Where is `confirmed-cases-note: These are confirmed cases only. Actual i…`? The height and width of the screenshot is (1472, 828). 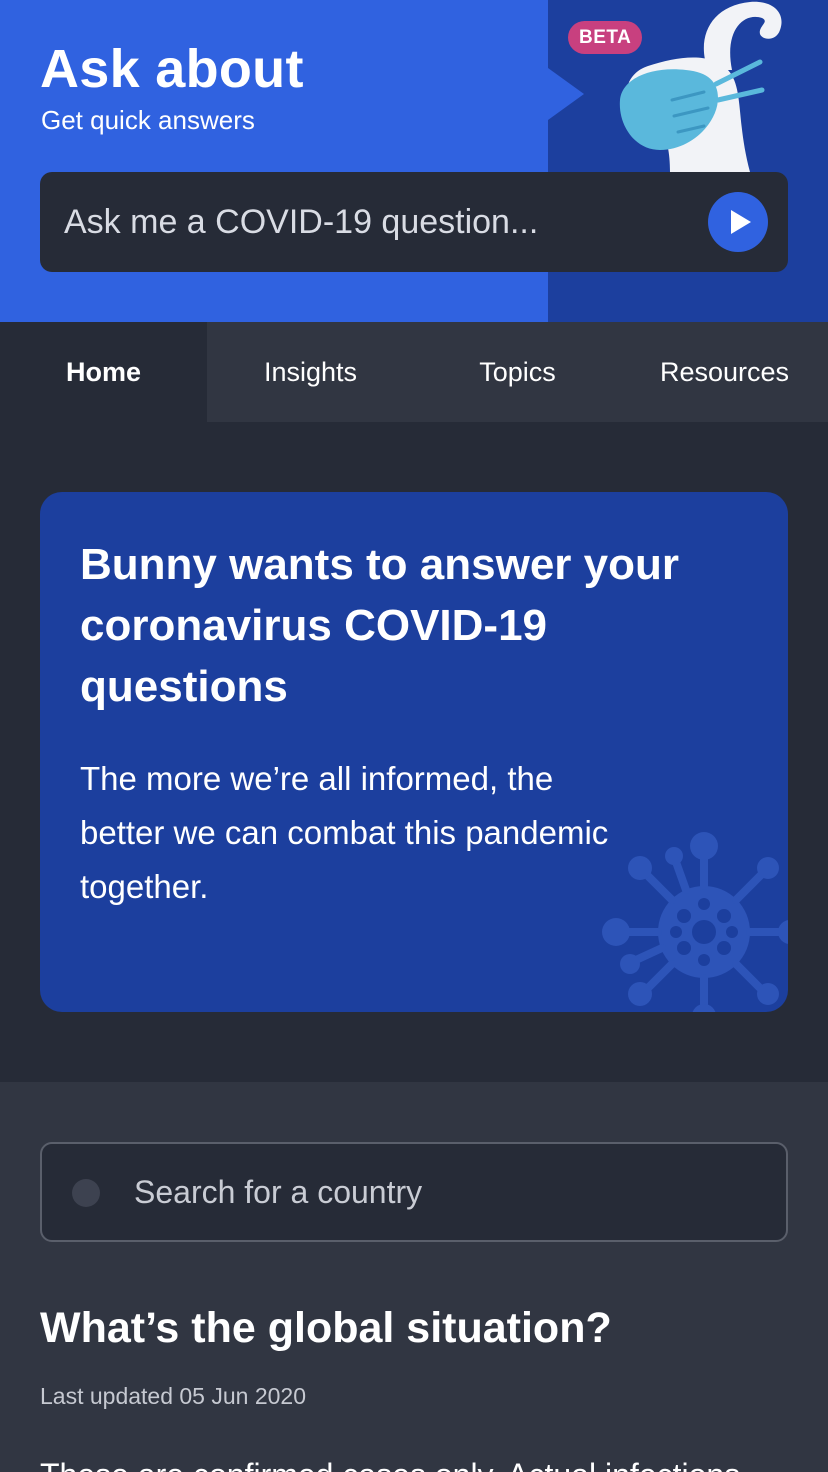
confirmed-cases-note: These are confirmed cases only. Actual i… is located at coordinates (434, 1464).